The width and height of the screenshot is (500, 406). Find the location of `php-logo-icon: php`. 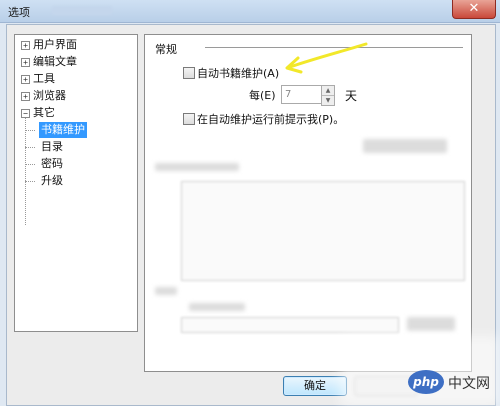

php-logo-icon: php is located at coordinates (426, 382).